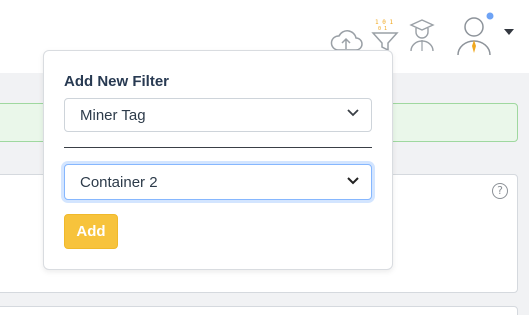 This screenshot has height=315, width=529. I want to click on filter-type-value: Miner Tag, so click(113, 115).